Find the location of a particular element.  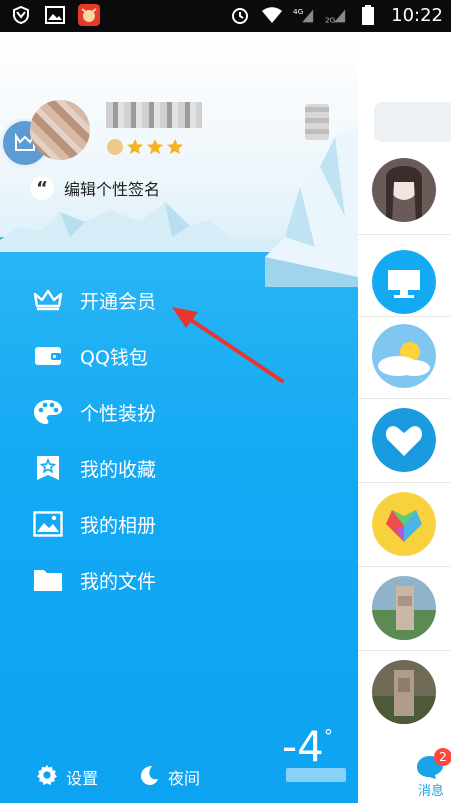

qr-code-blurred is located at coordinates (317, 122).